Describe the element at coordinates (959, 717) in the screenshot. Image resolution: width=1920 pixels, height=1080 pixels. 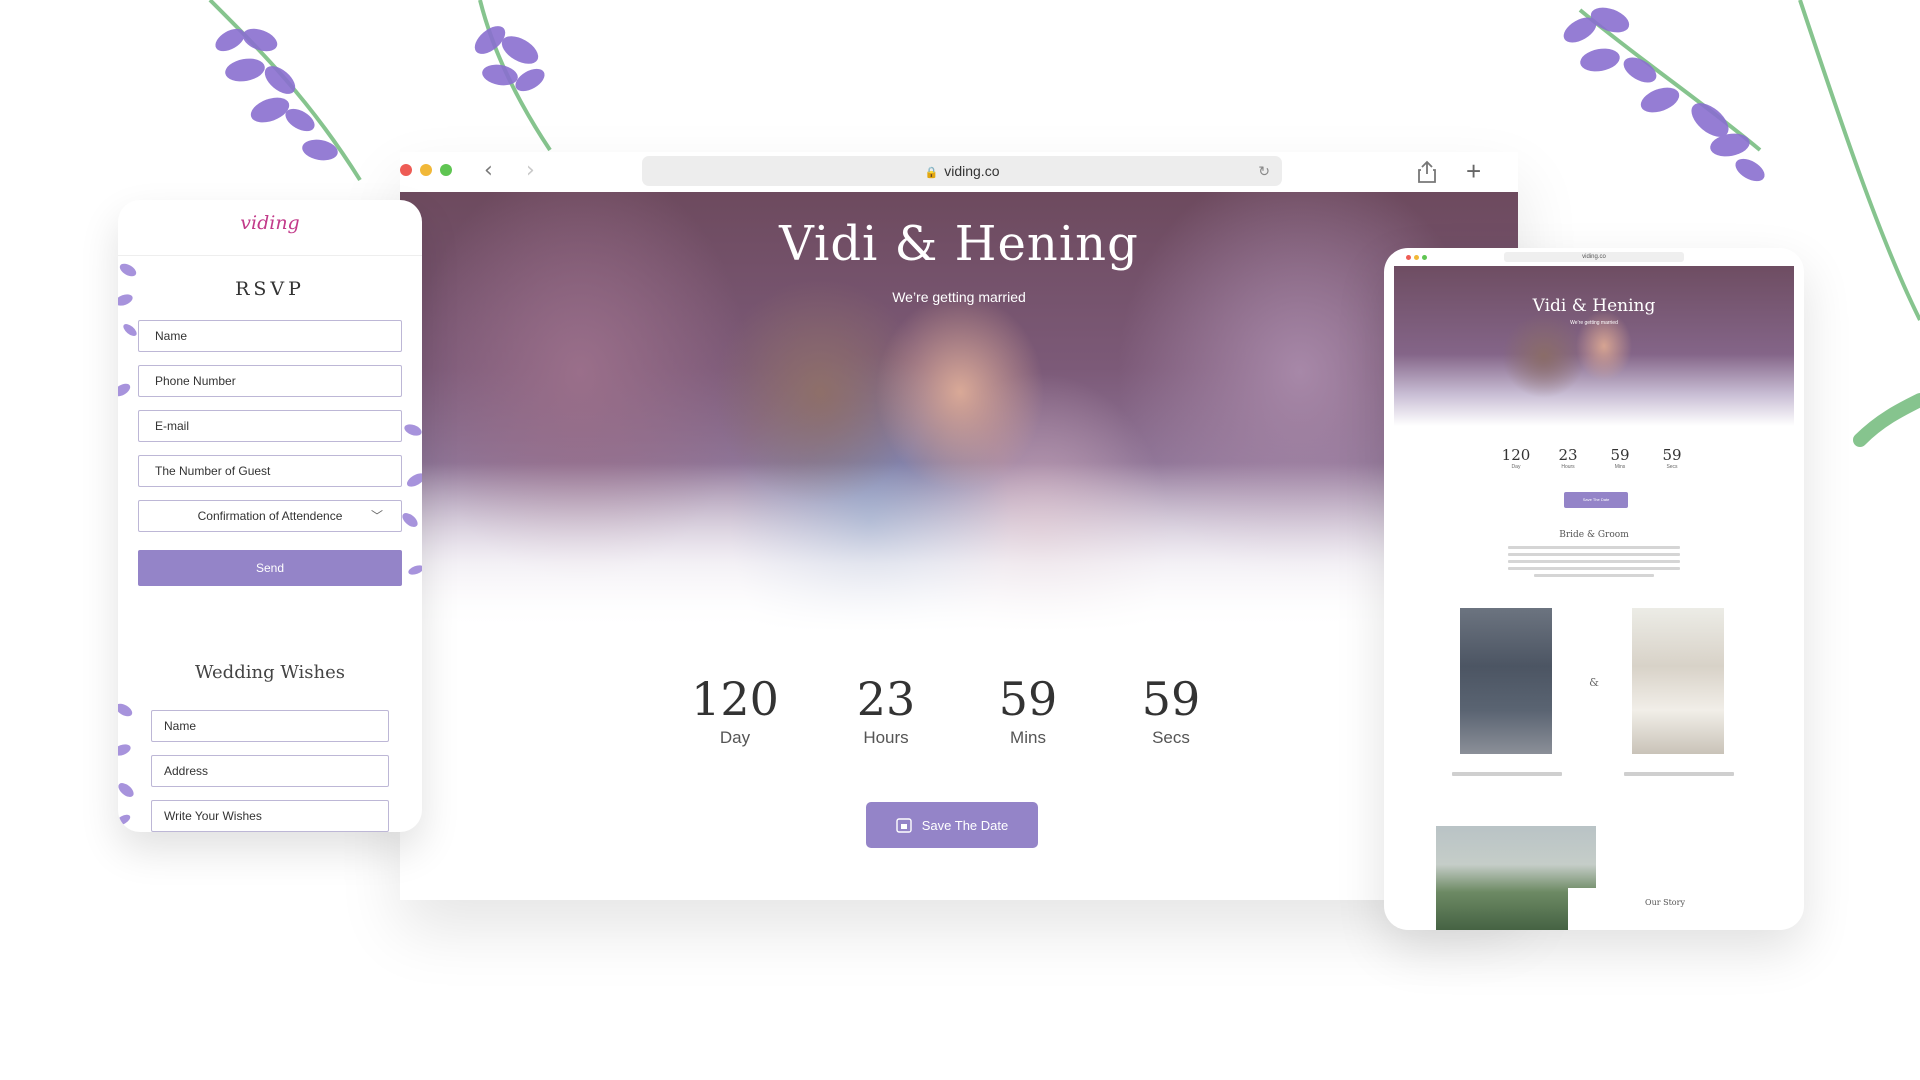
I see `countdown: 120 Day 23 Hours 59 Mins 59 Secs` at that location.